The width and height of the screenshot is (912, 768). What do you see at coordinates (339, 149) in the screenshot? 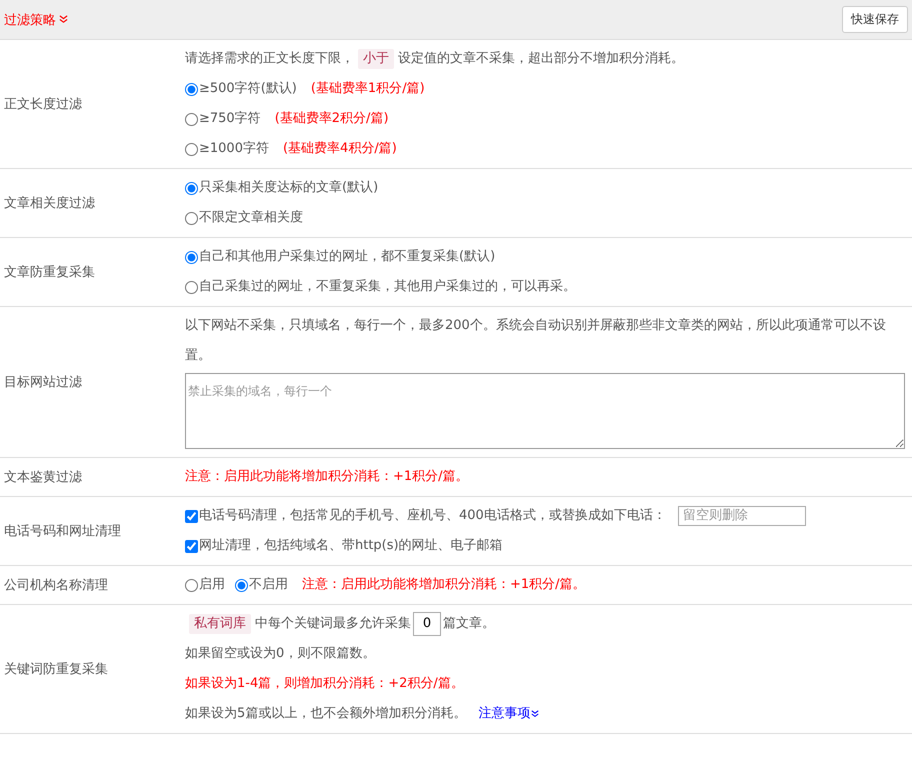
I see `fee-note: (基础费率4积分/篇)` at bounding box center [339, 149].